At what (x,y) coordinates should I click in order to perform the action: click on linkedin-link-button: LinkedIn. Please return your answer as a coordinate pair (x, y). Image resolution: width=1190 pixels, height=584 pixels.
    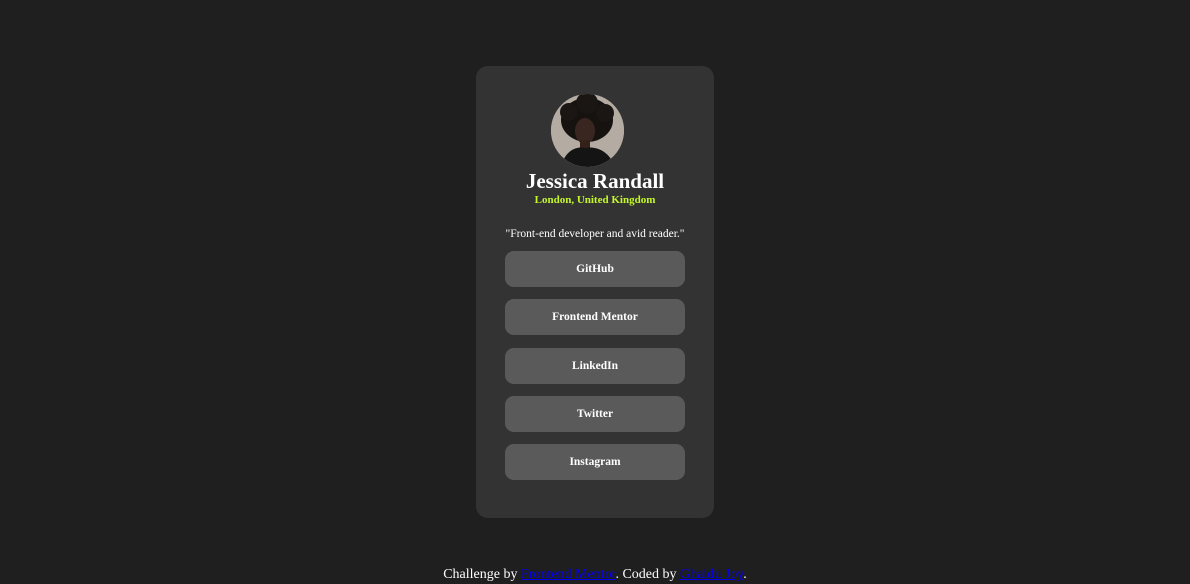
    Looking at the image, I should click on (595, 365).